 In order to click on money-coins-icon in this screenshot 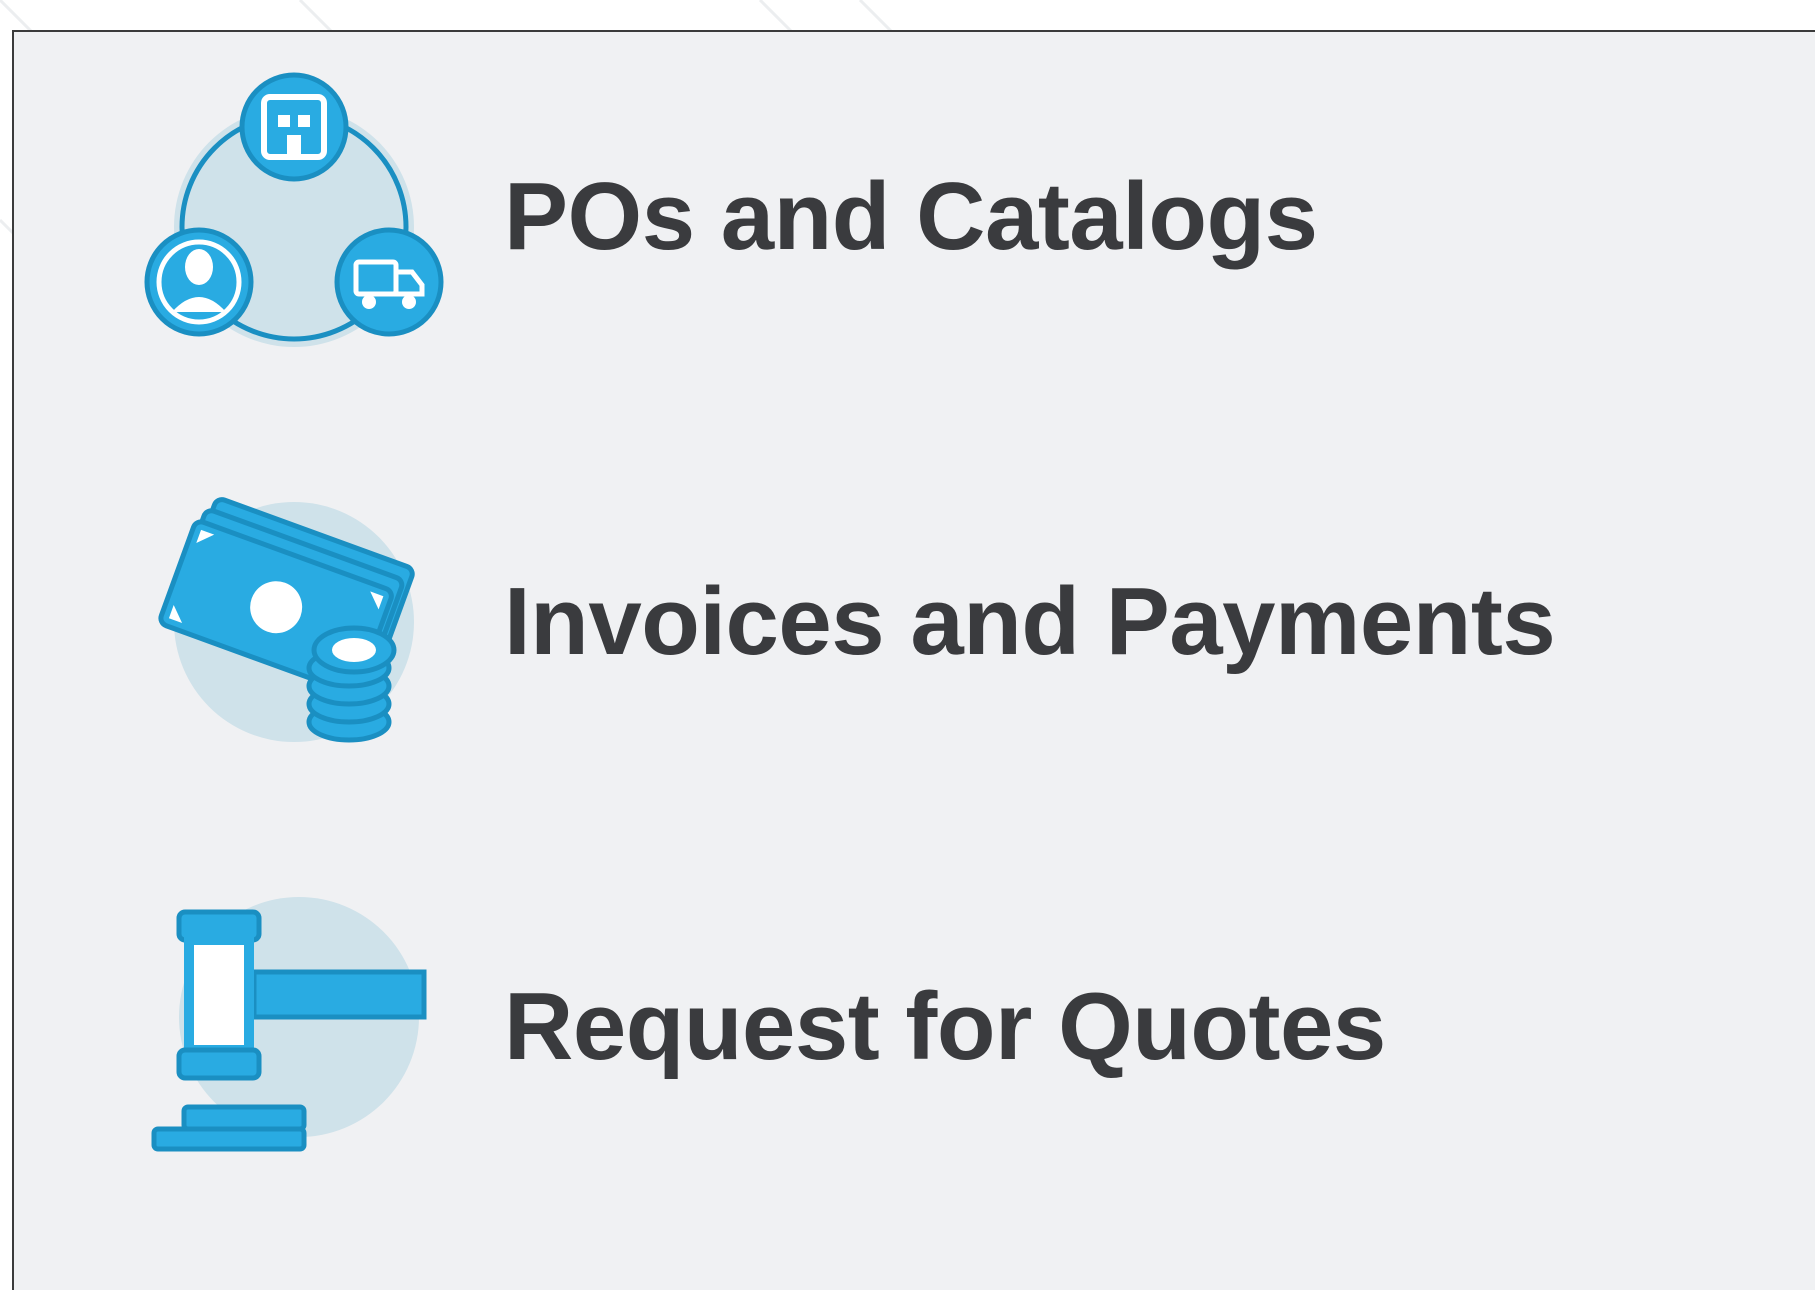, I will do `click(294, 622)`.